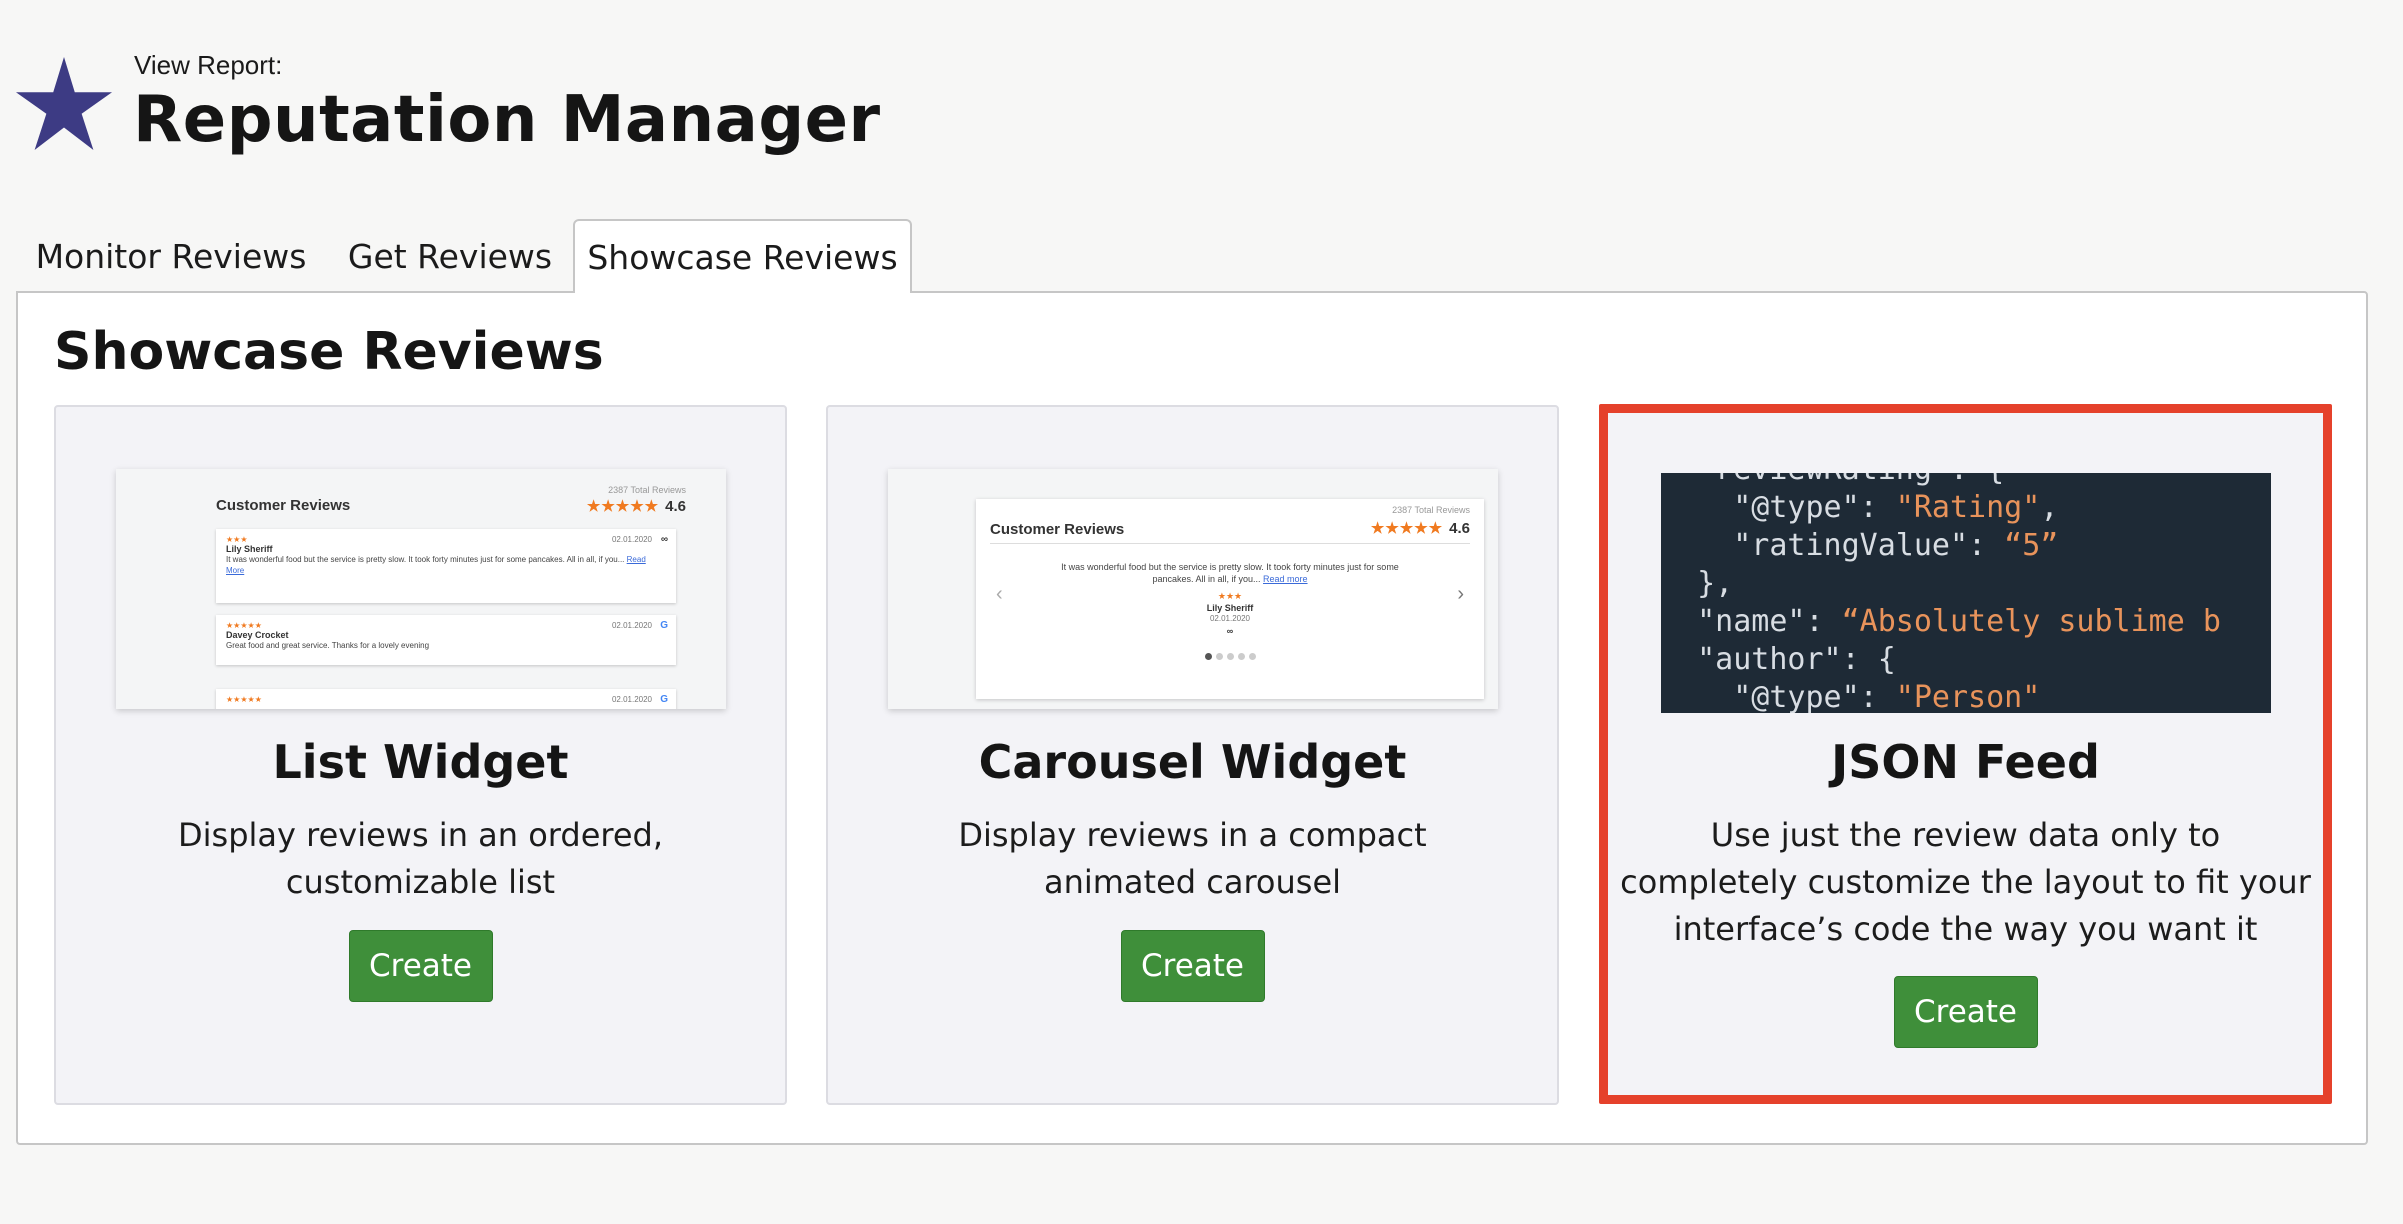  Describe the element at coordinates (507, 120) in the screenshot. I see `app-title: Reputation Manager` at that location.